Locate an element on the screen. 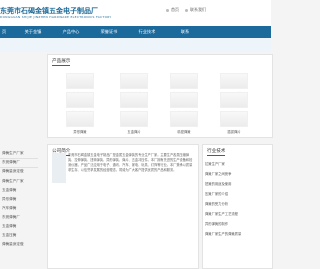 This screenshot has width=320, height=269. home-link-label: 首页 is located at coordinates (175, 9).